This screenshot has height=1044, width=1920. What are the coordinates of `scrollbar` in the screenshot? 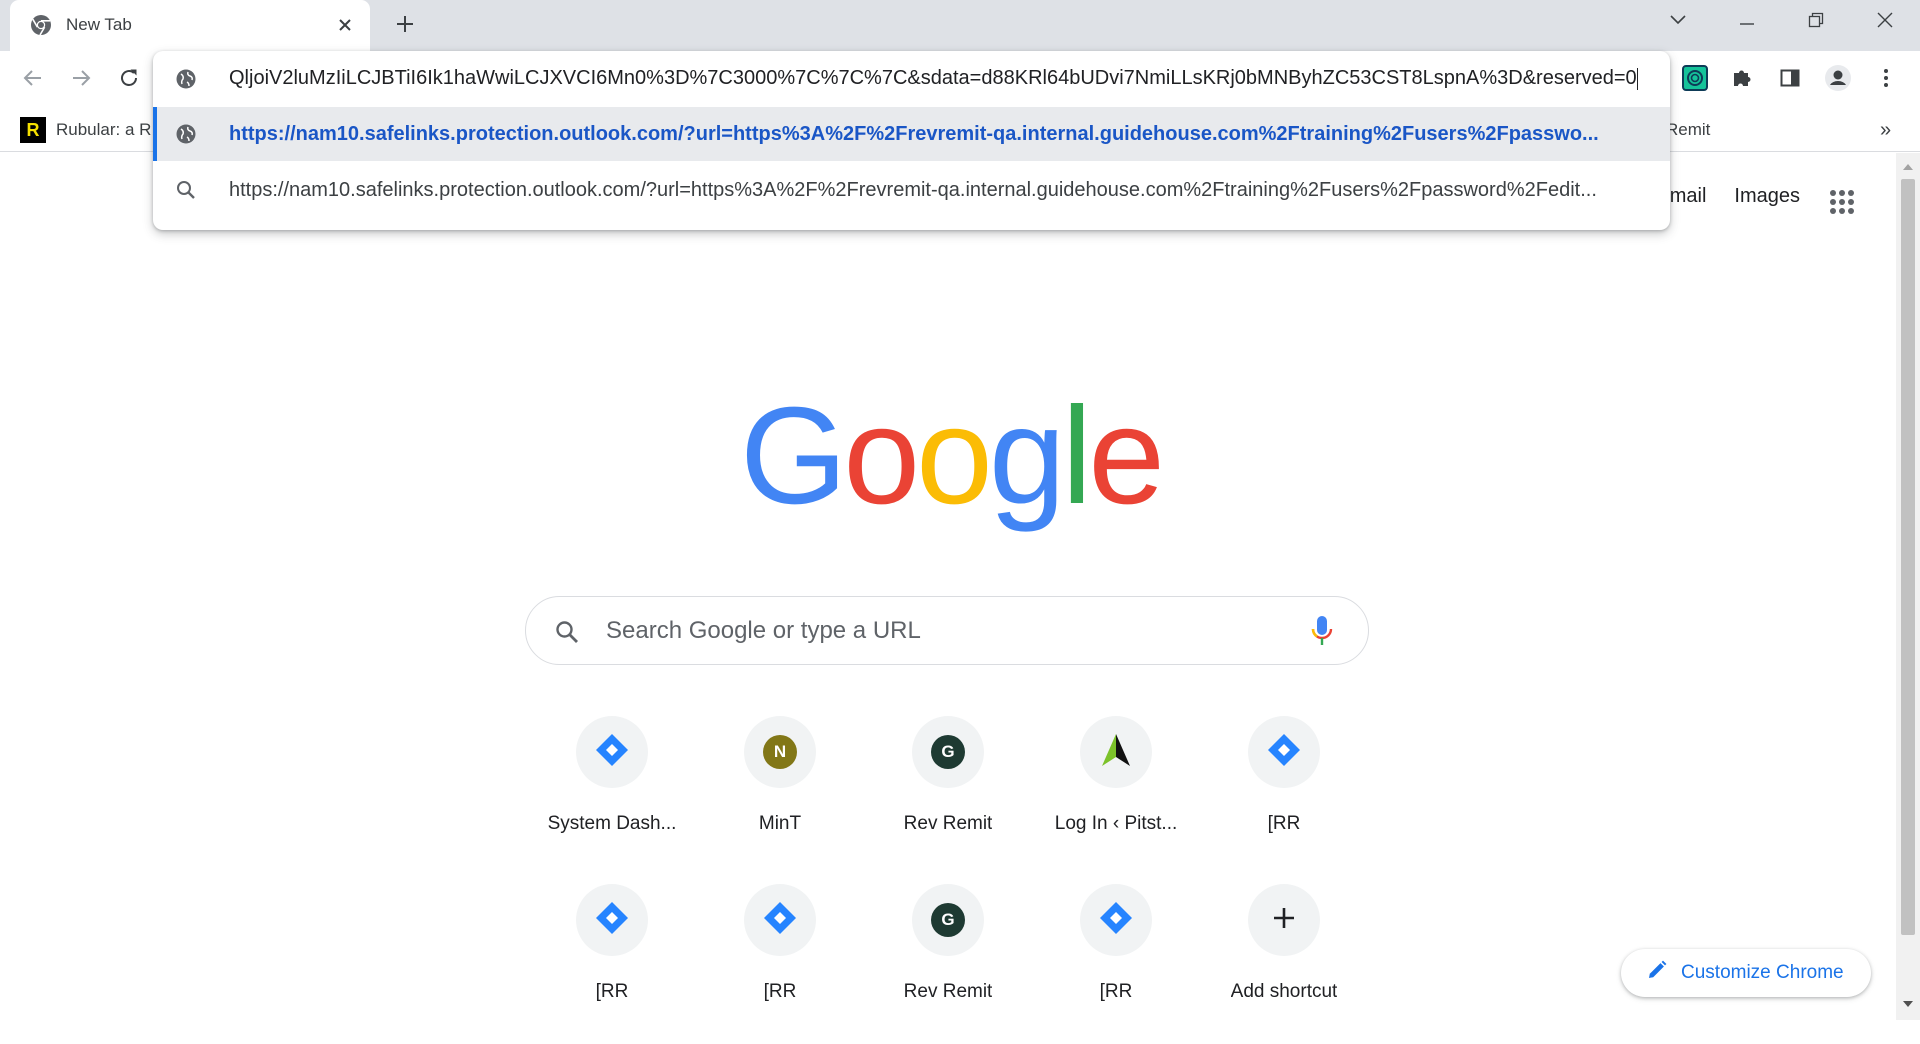 It's located at (1908, 586).